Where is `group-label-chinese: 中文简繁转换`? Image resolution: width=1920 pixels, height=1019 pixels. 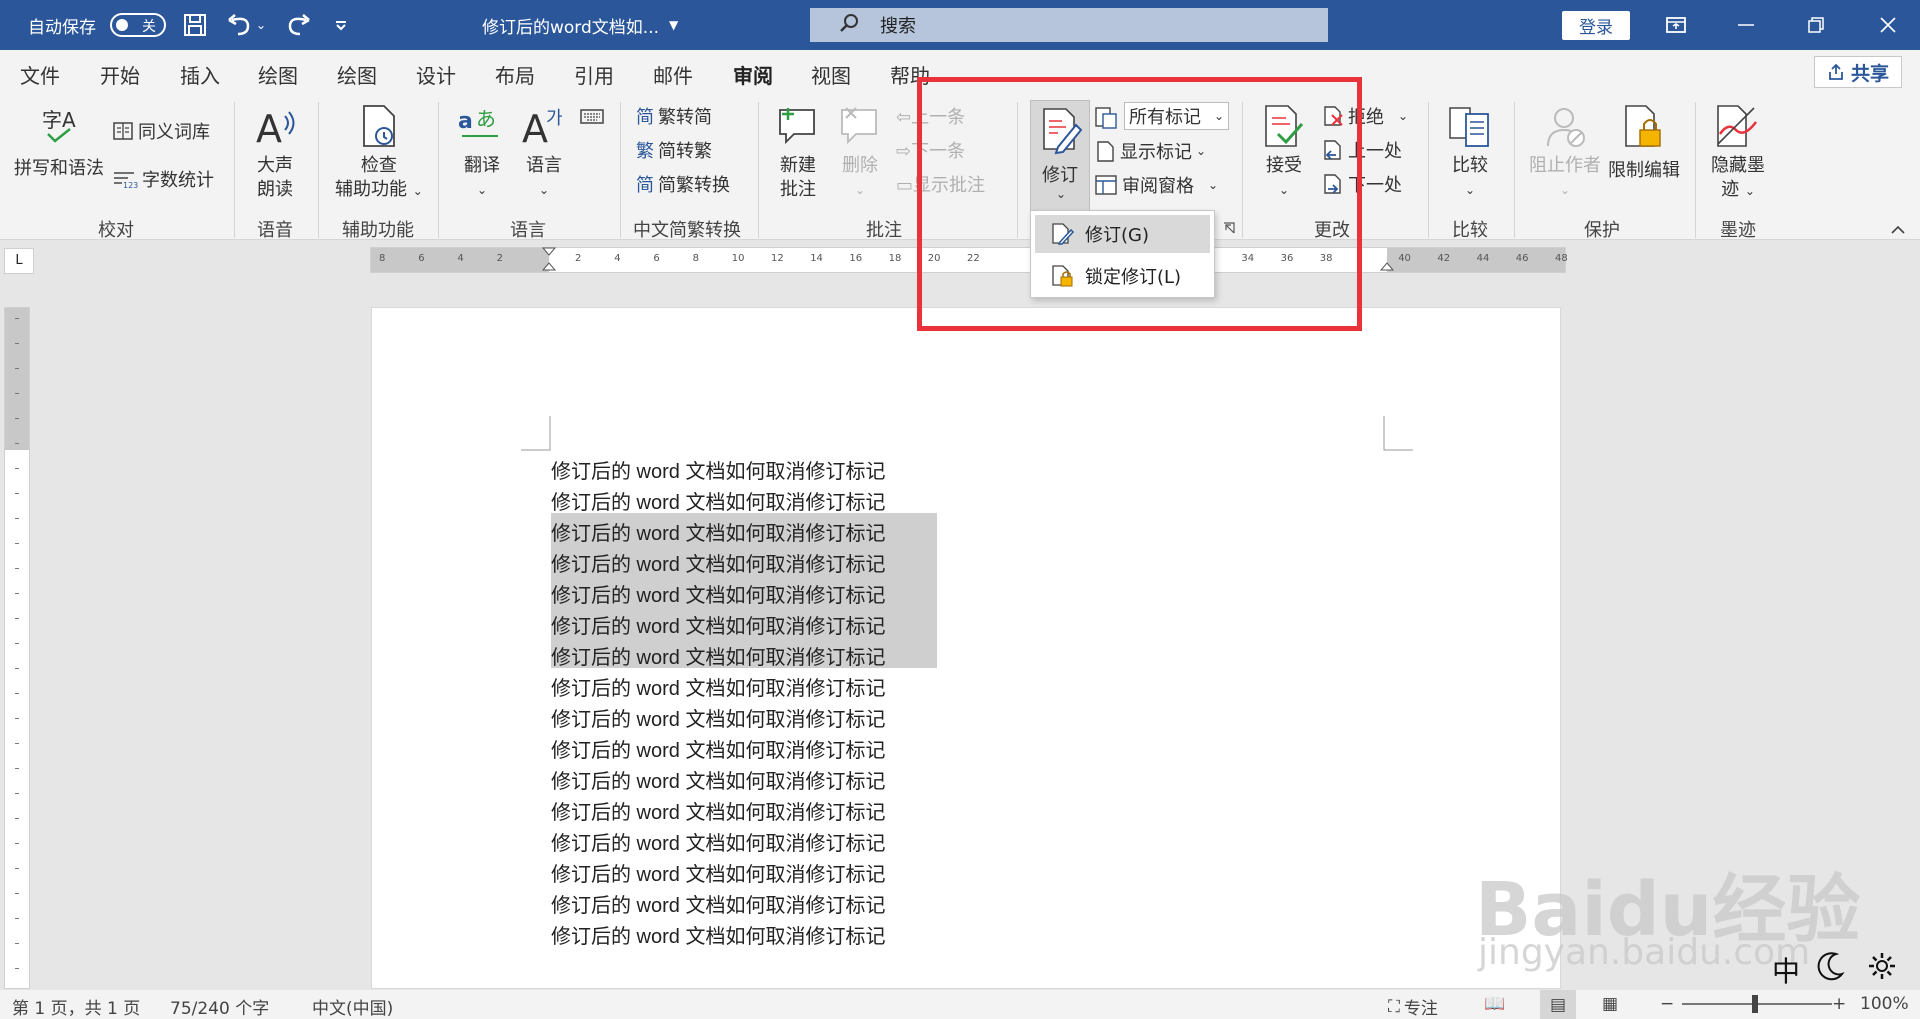
group-label-chinese: 中文简繁转换 is located at coordinates (687, 230).